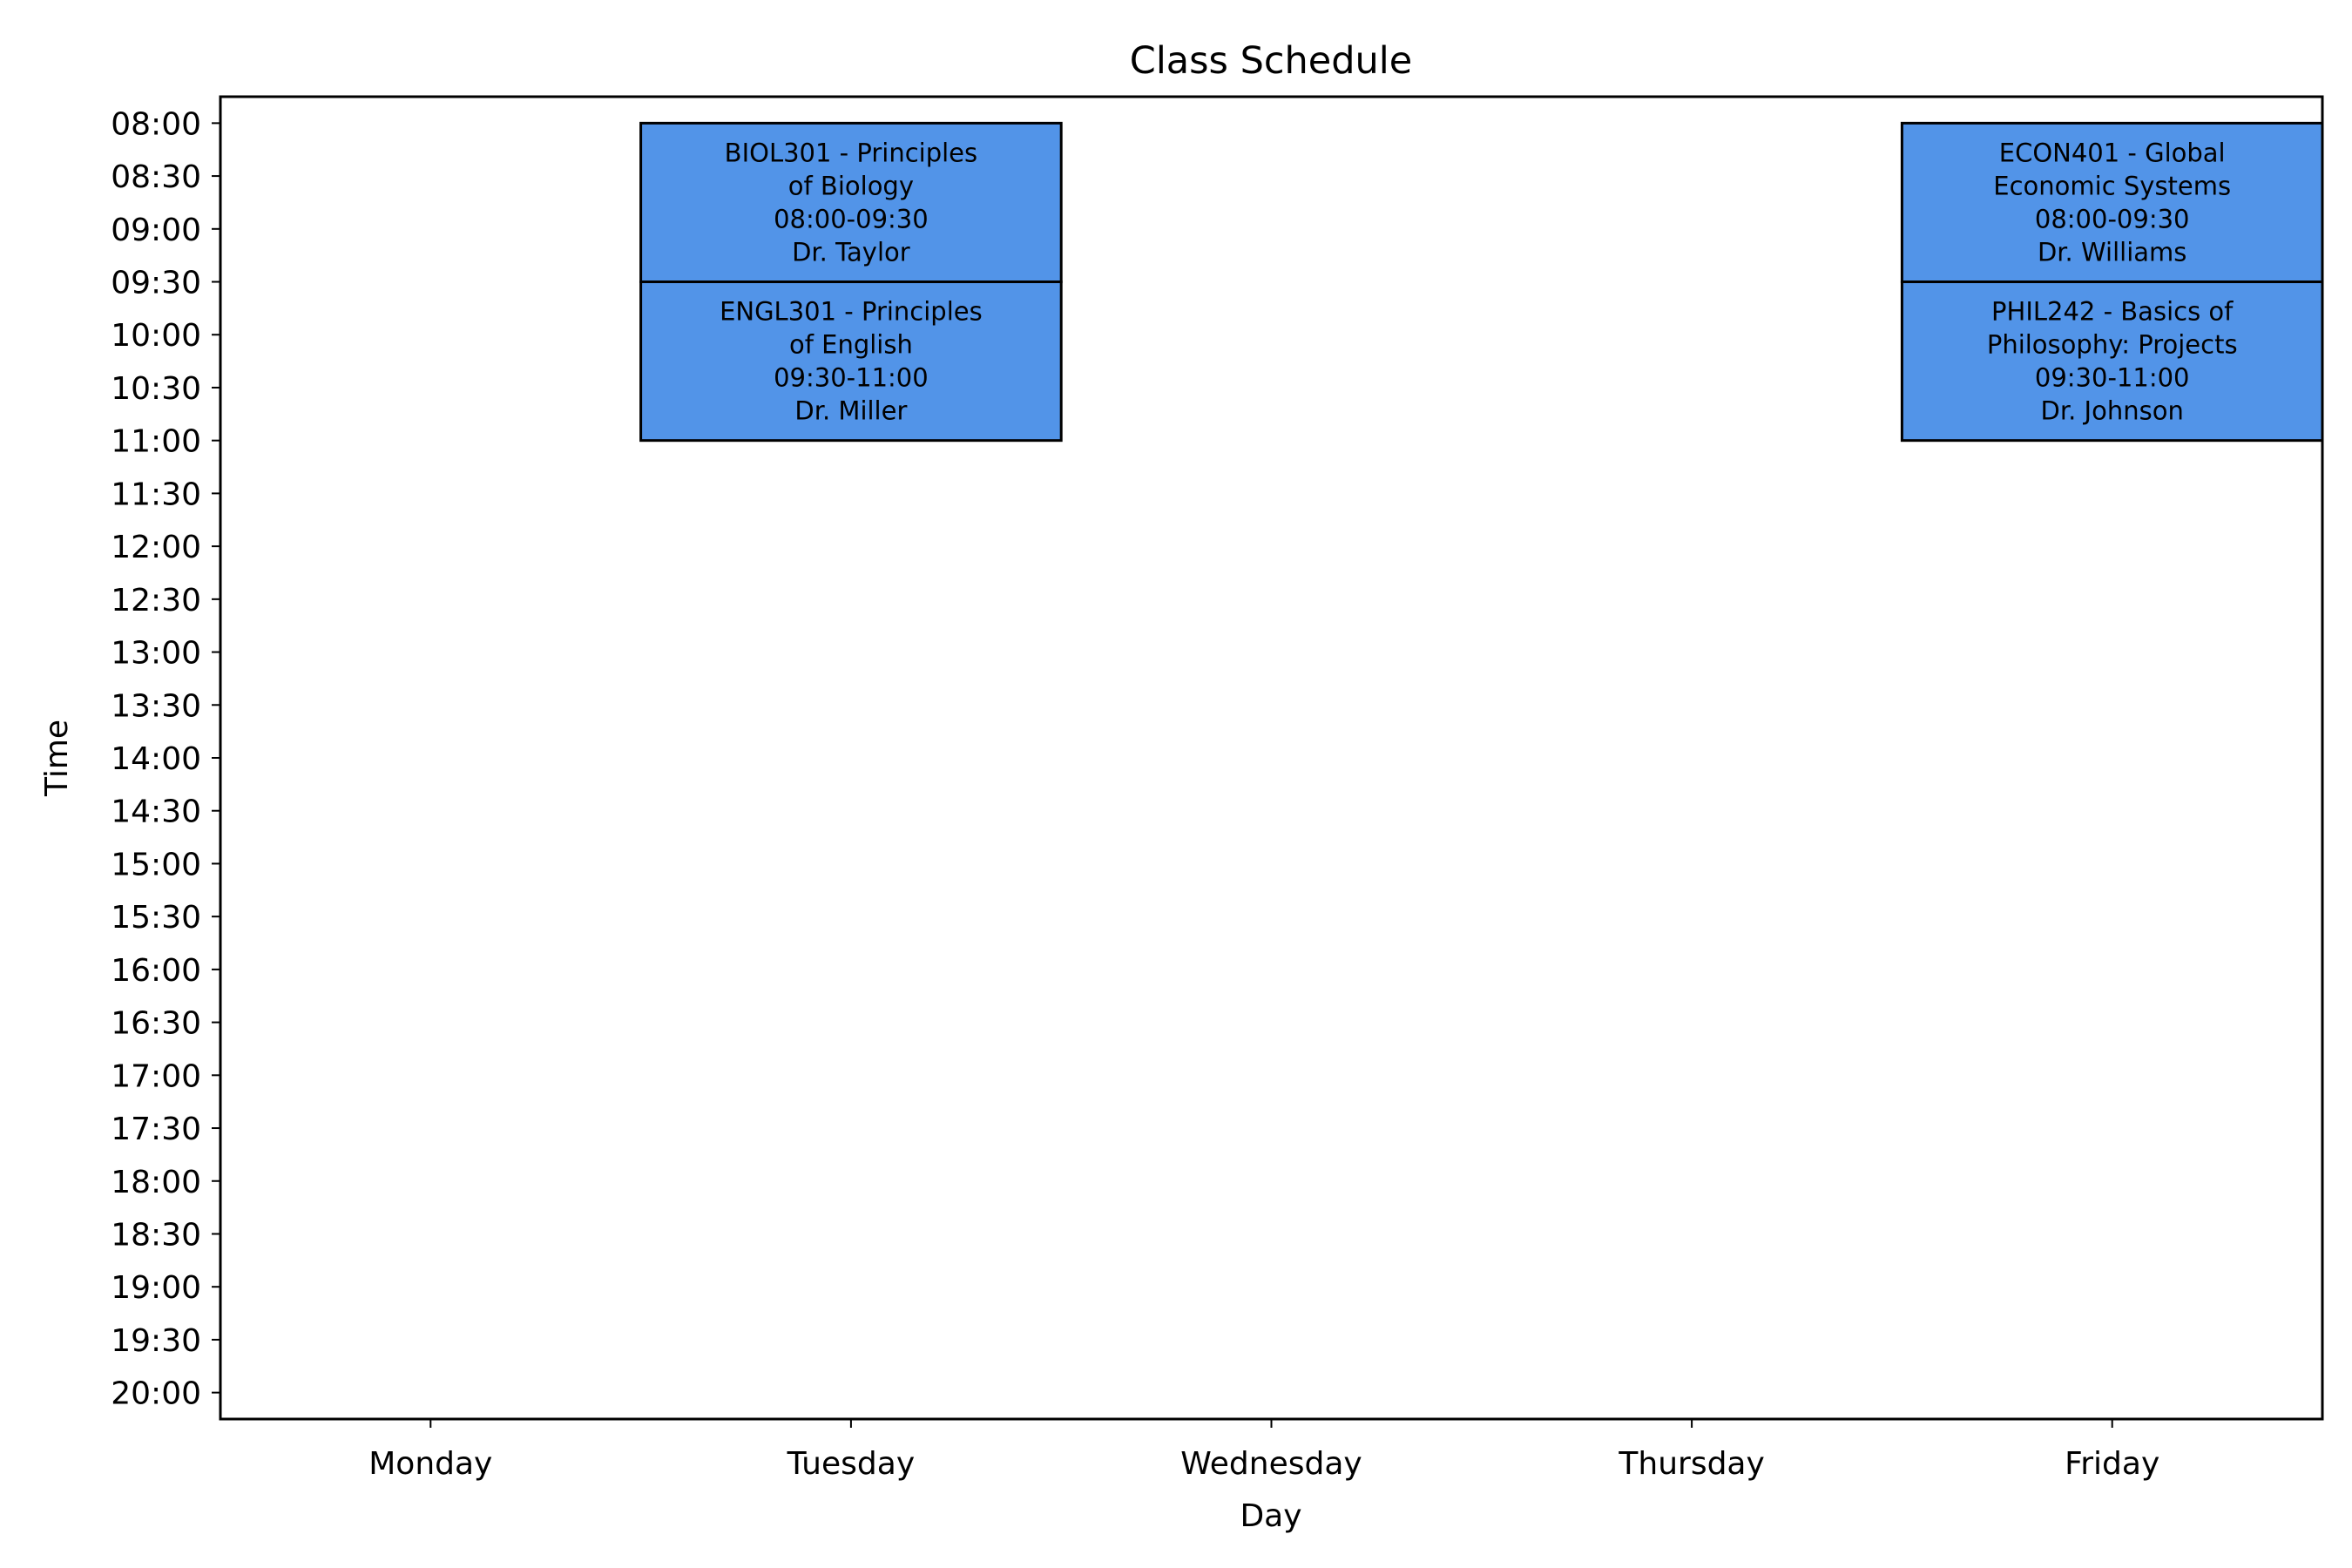  I want to click on class-block-label: ECON401 - Global, so click(2112, 152).